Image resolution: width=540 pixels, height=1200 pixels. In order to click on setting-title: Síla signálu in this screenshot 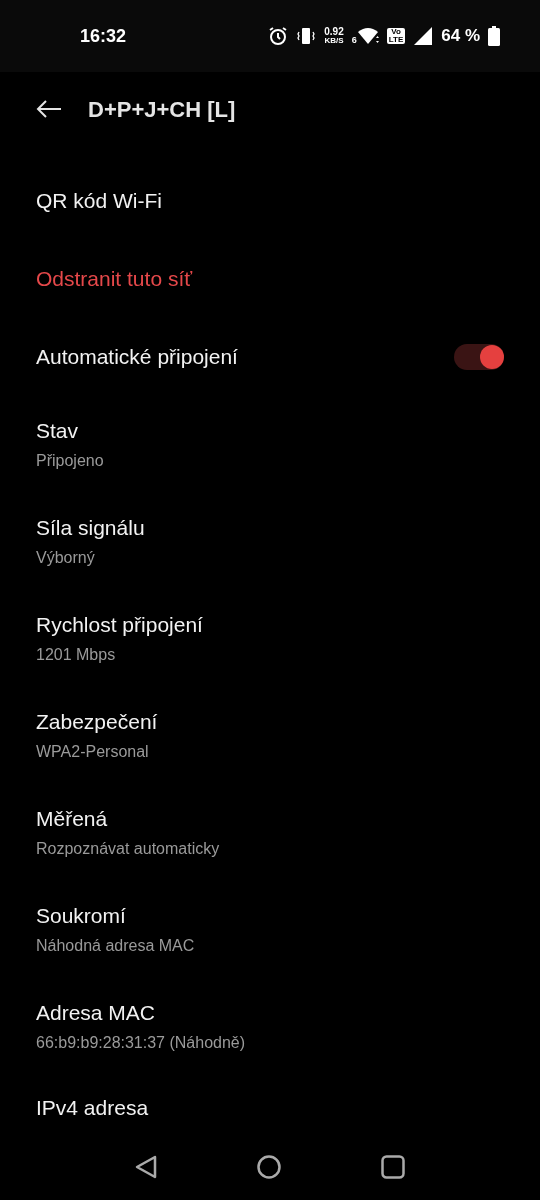, I will do `click(91, 528)`.